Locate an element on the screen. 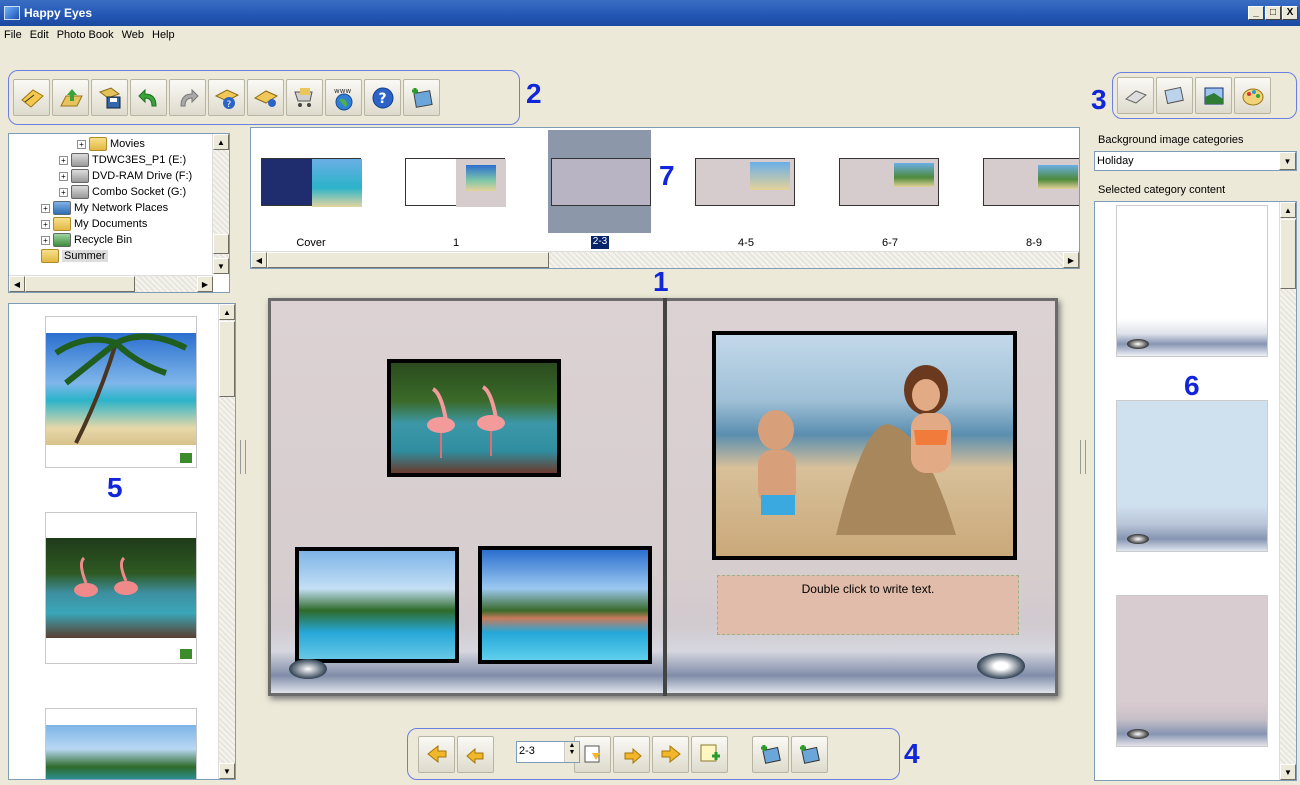 The width and height of the screenshot is (1300, 785). recycle-bin-icon is located at coordinates (62, 240).